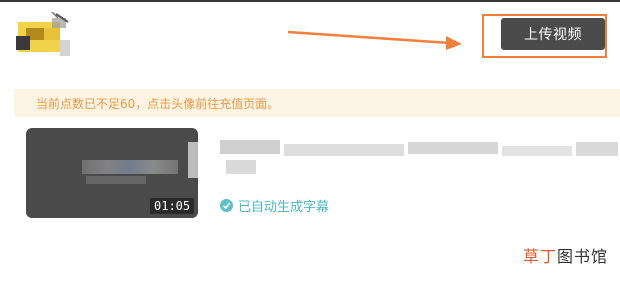  Describe the element at coordinates (226, 205) in the screenshot. I see `check-circle-icon` at that location.